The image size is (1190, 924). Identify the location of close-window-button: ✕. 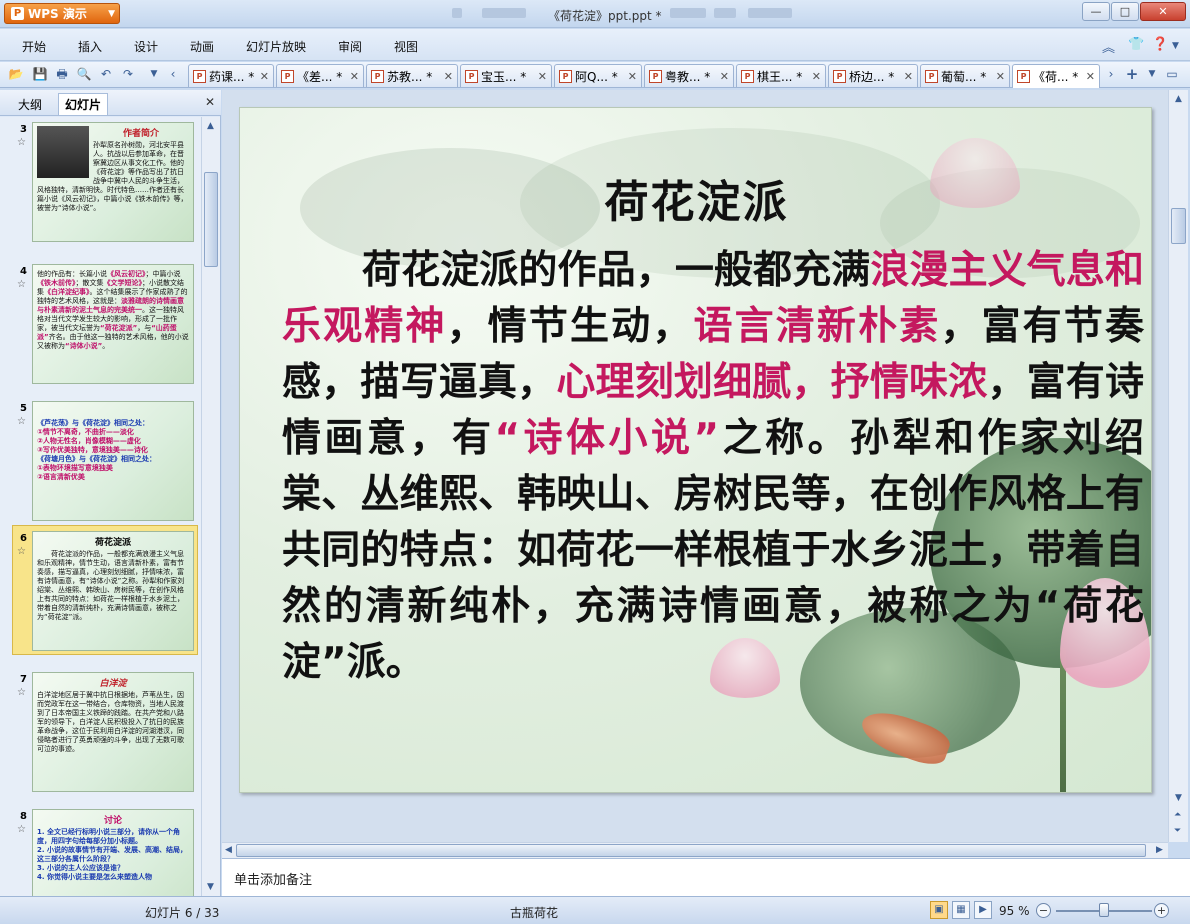
(1163, 11).